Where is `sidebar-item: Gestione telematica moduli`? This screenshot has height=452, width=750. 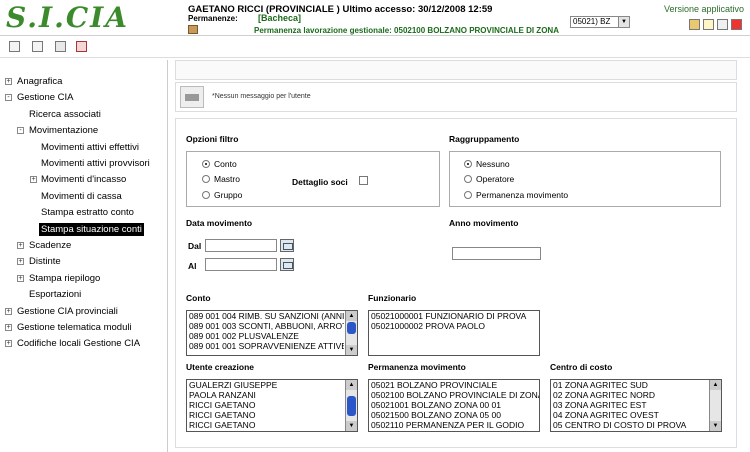 sidebar-item: Gestione telematica moduli is located at coordinates (74, 327).